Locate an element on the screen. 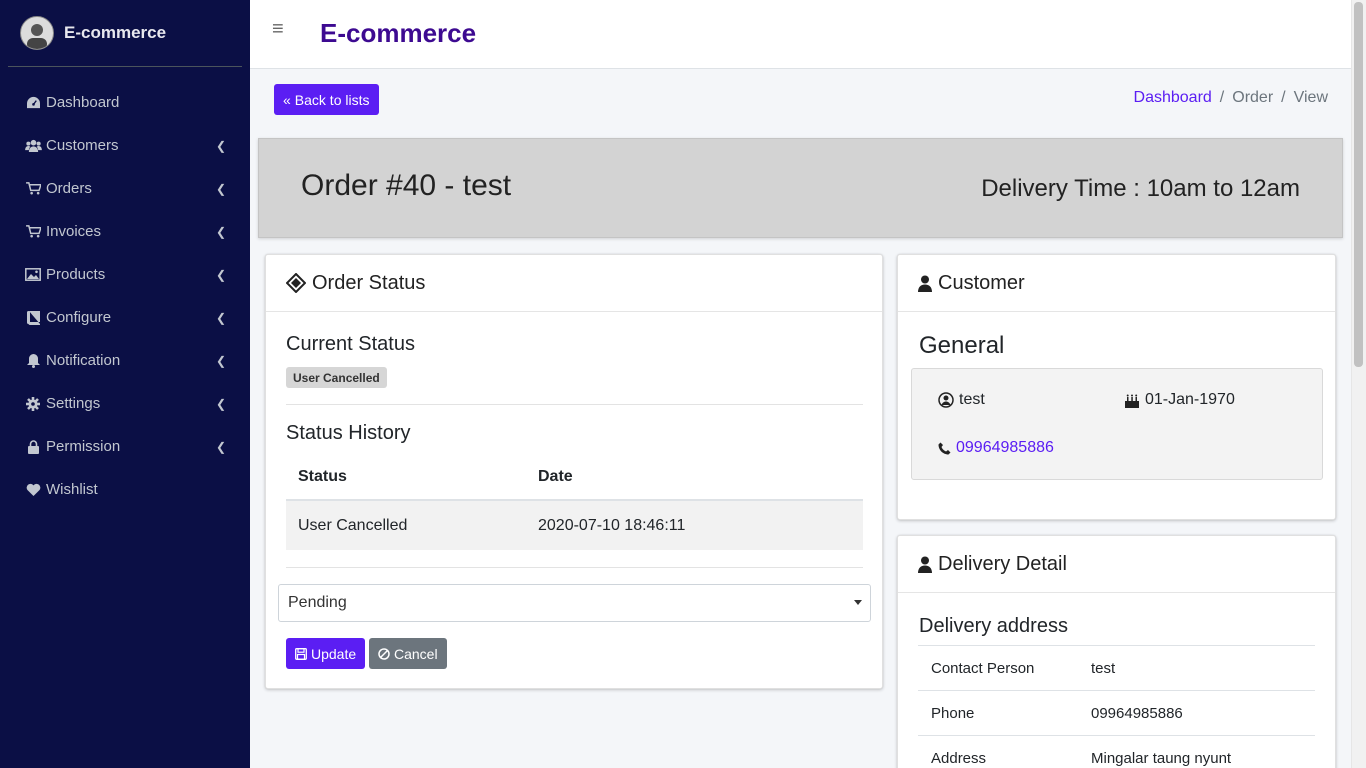  customer-title: Customer is located at coordinates (981, 282).